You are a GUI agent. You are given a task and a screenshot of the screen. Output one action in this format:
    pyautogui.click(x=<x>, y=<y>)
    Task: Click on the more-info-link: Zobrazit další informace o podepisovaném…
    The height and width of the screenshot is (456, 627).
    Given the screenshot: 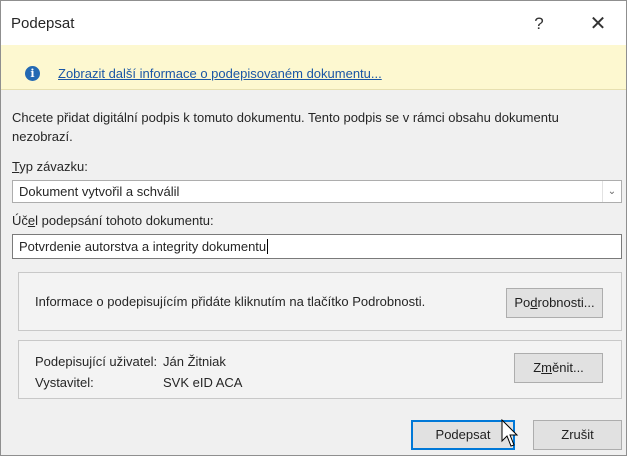 What is the action you would take?
    pyautogui.click(x=220, y=73)
    